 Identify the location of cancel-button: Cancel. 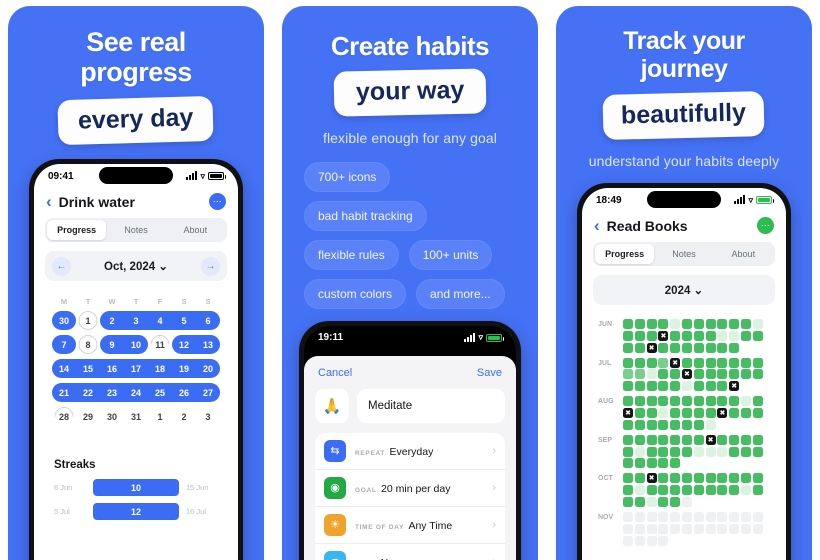
(335, 373).